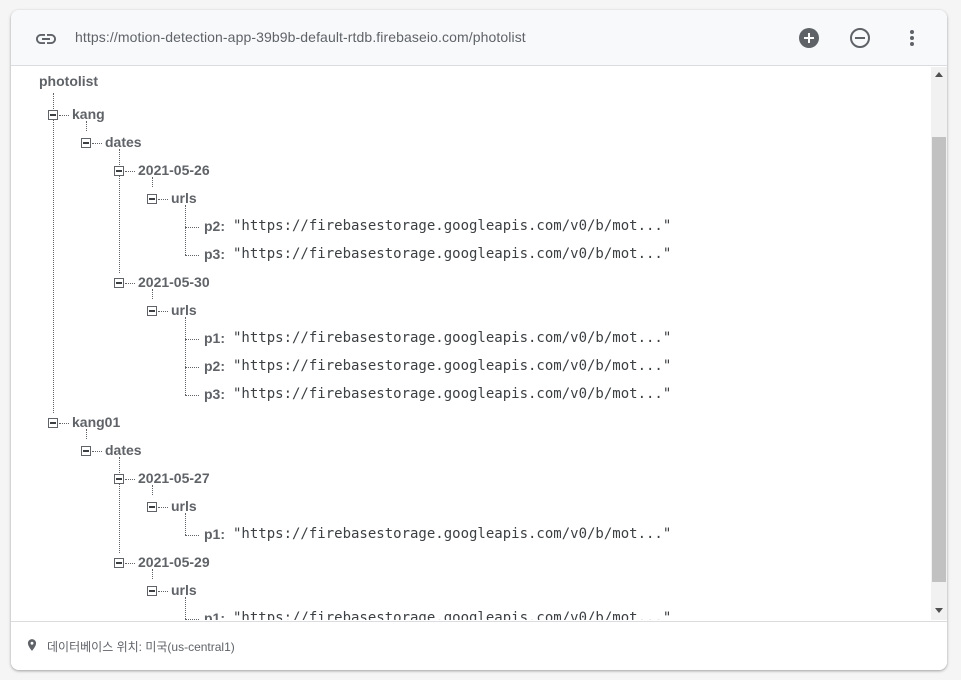  What do you see at coordinates (860, 38) in the screenshot?
I see `remove-circle-icon` at bounding box center [860, 38].